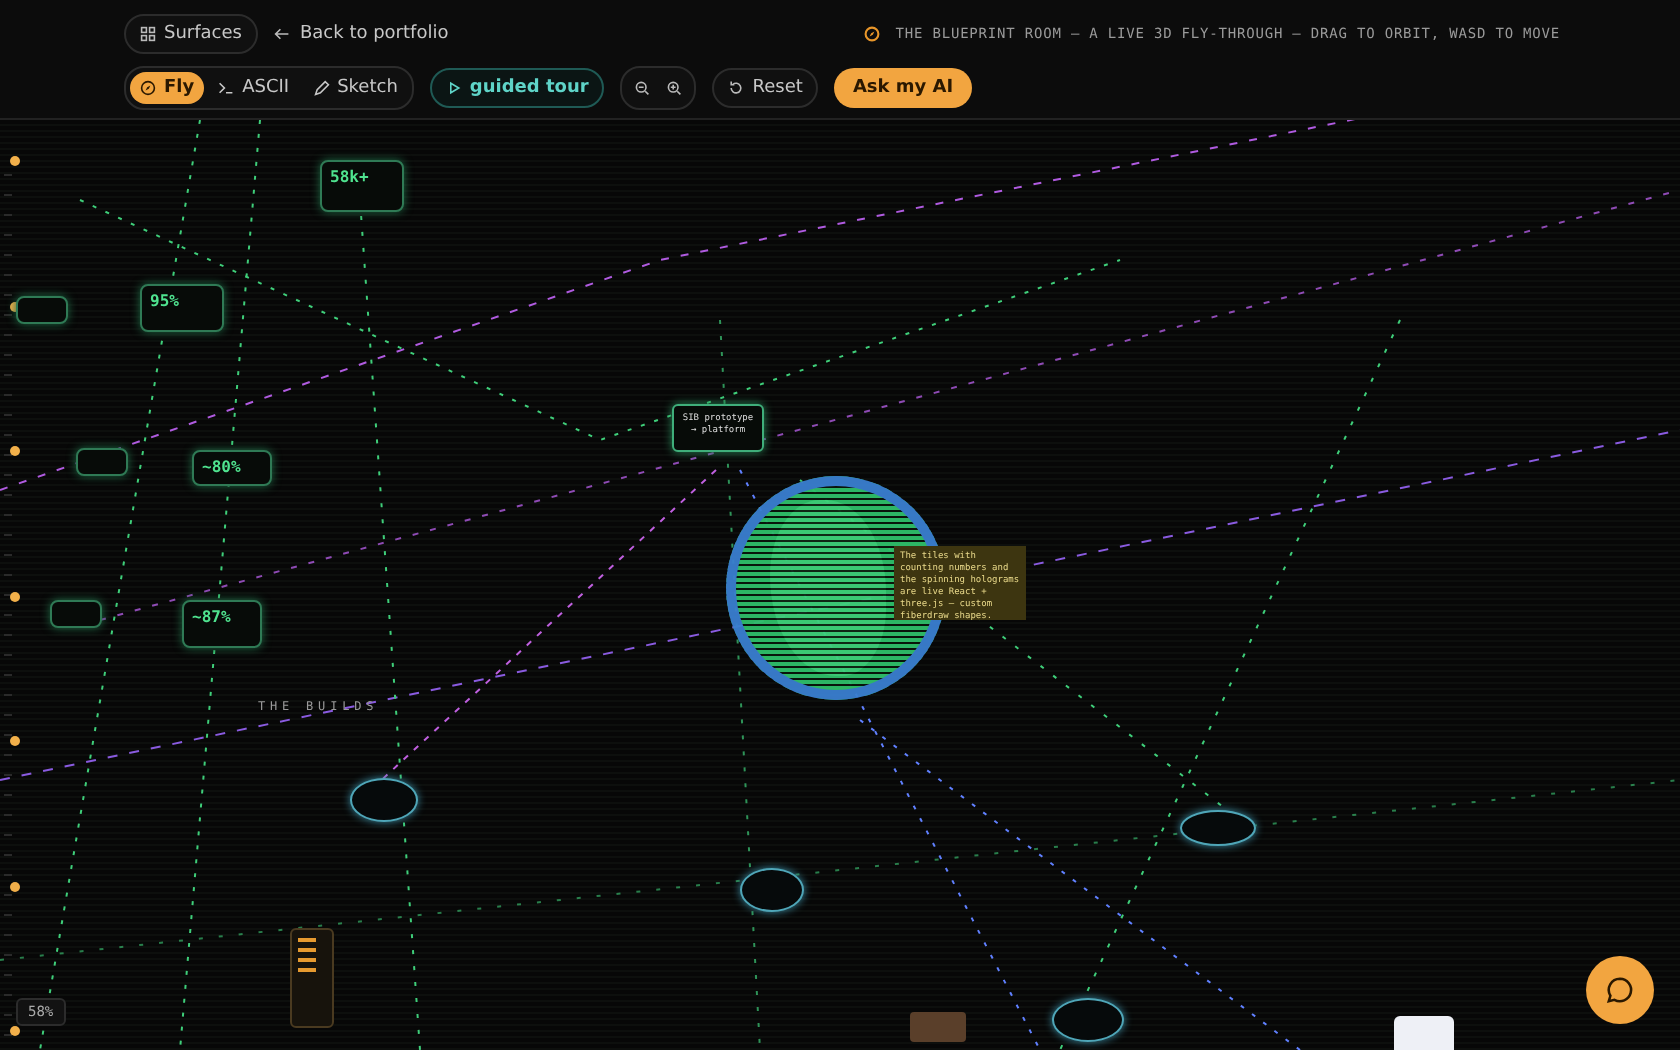  I want to click on reset-icon, so click(736, 87).